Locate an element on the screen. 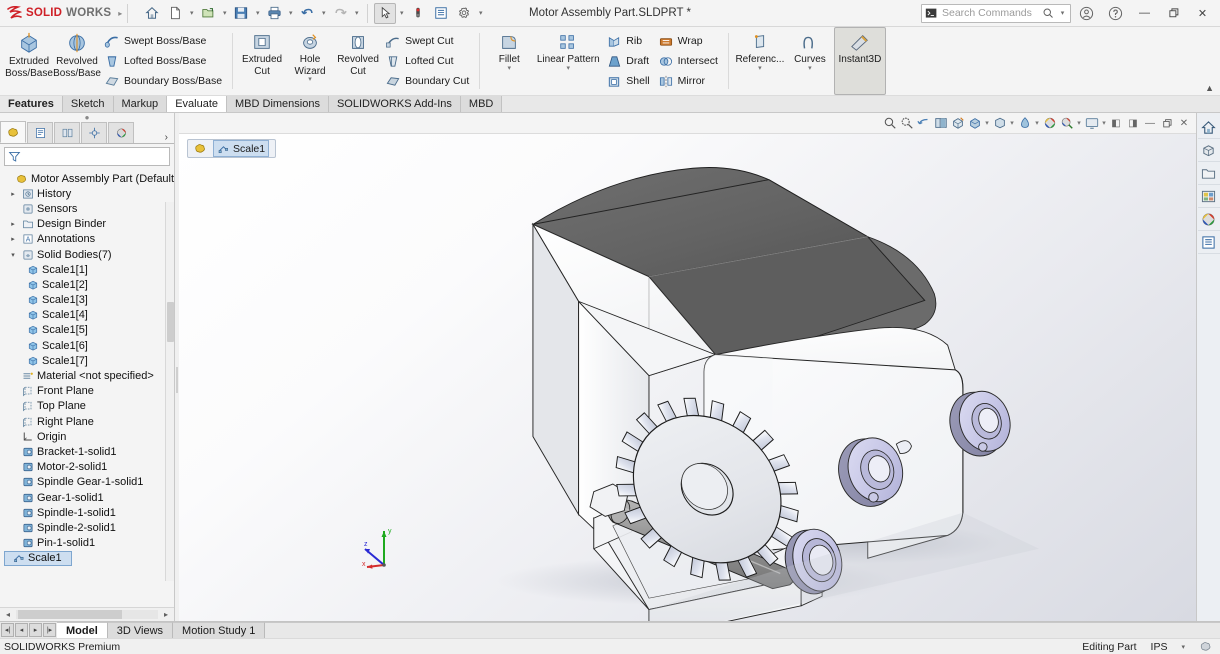  feature-manager-tab is located at coordinates (13, 132).